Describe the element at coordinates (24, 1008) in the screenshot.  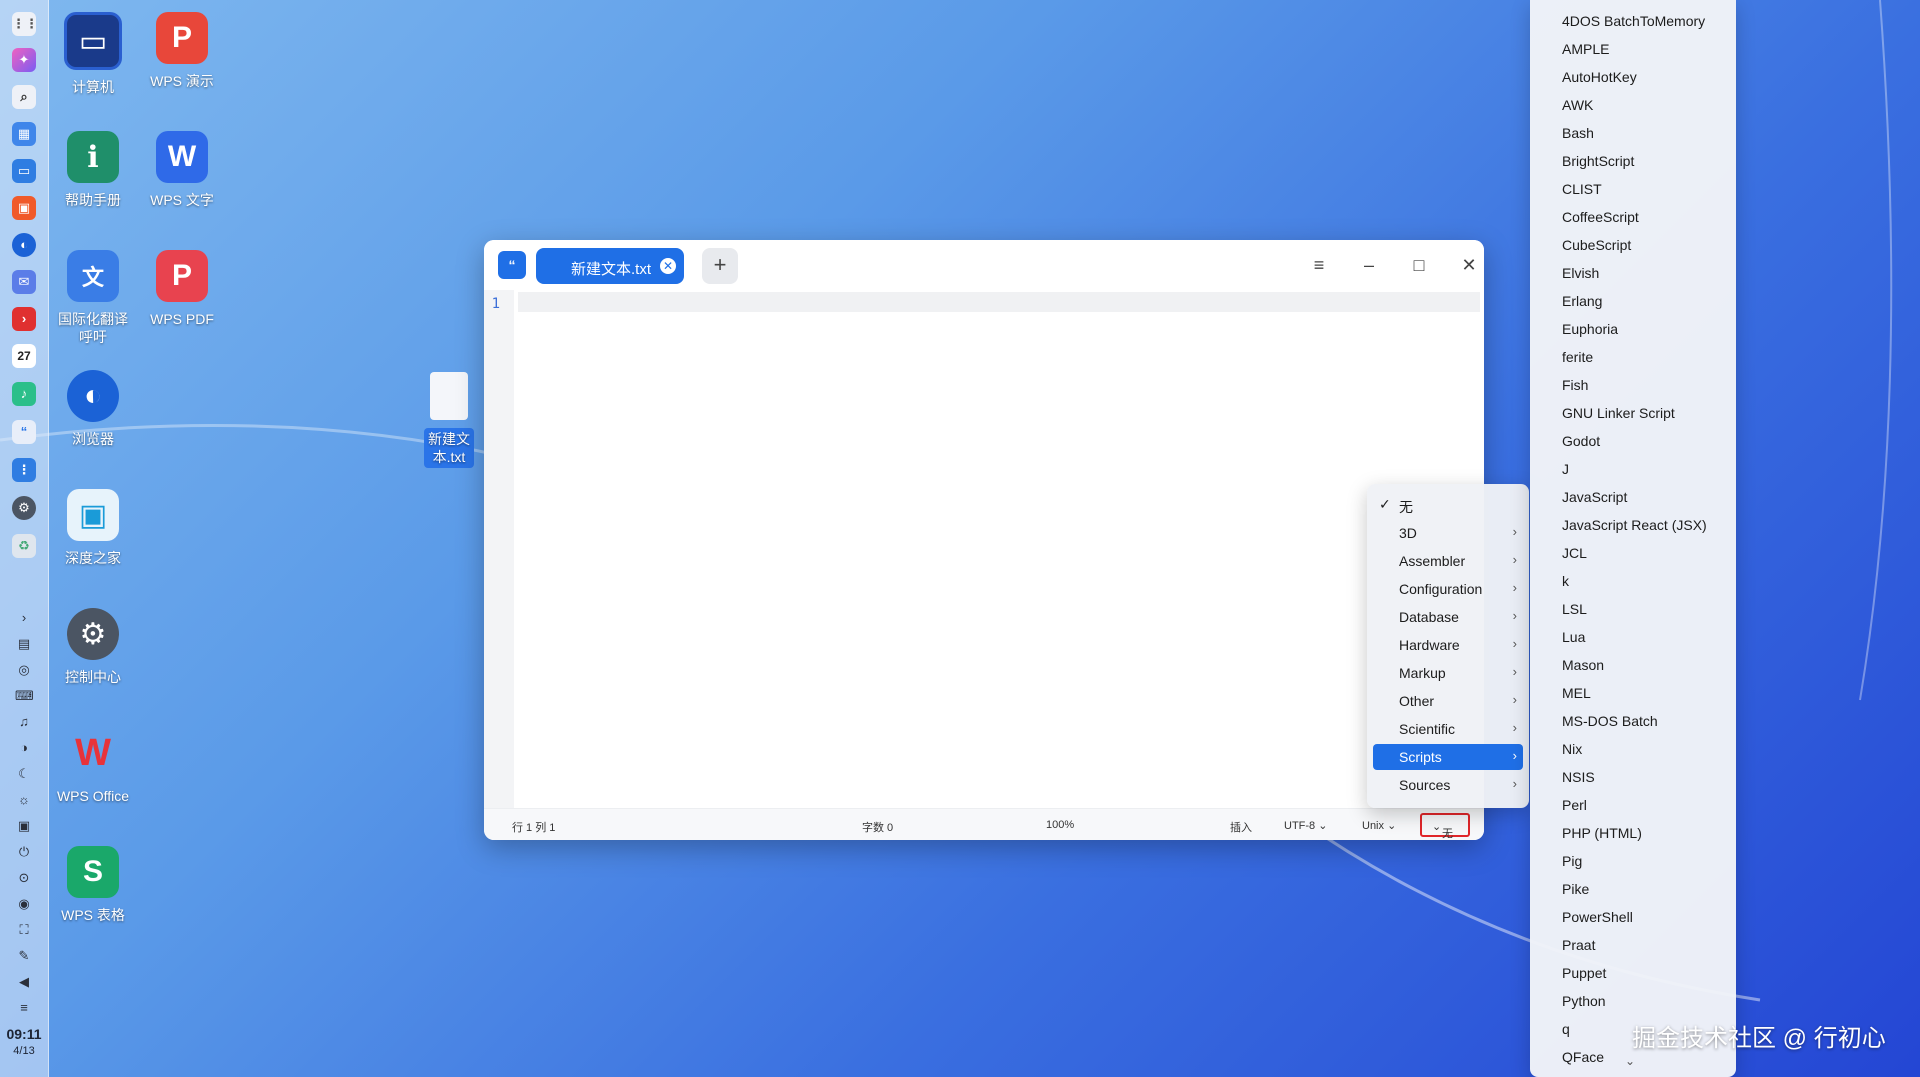
I see `control-toggle-icon: ≡` at that location.